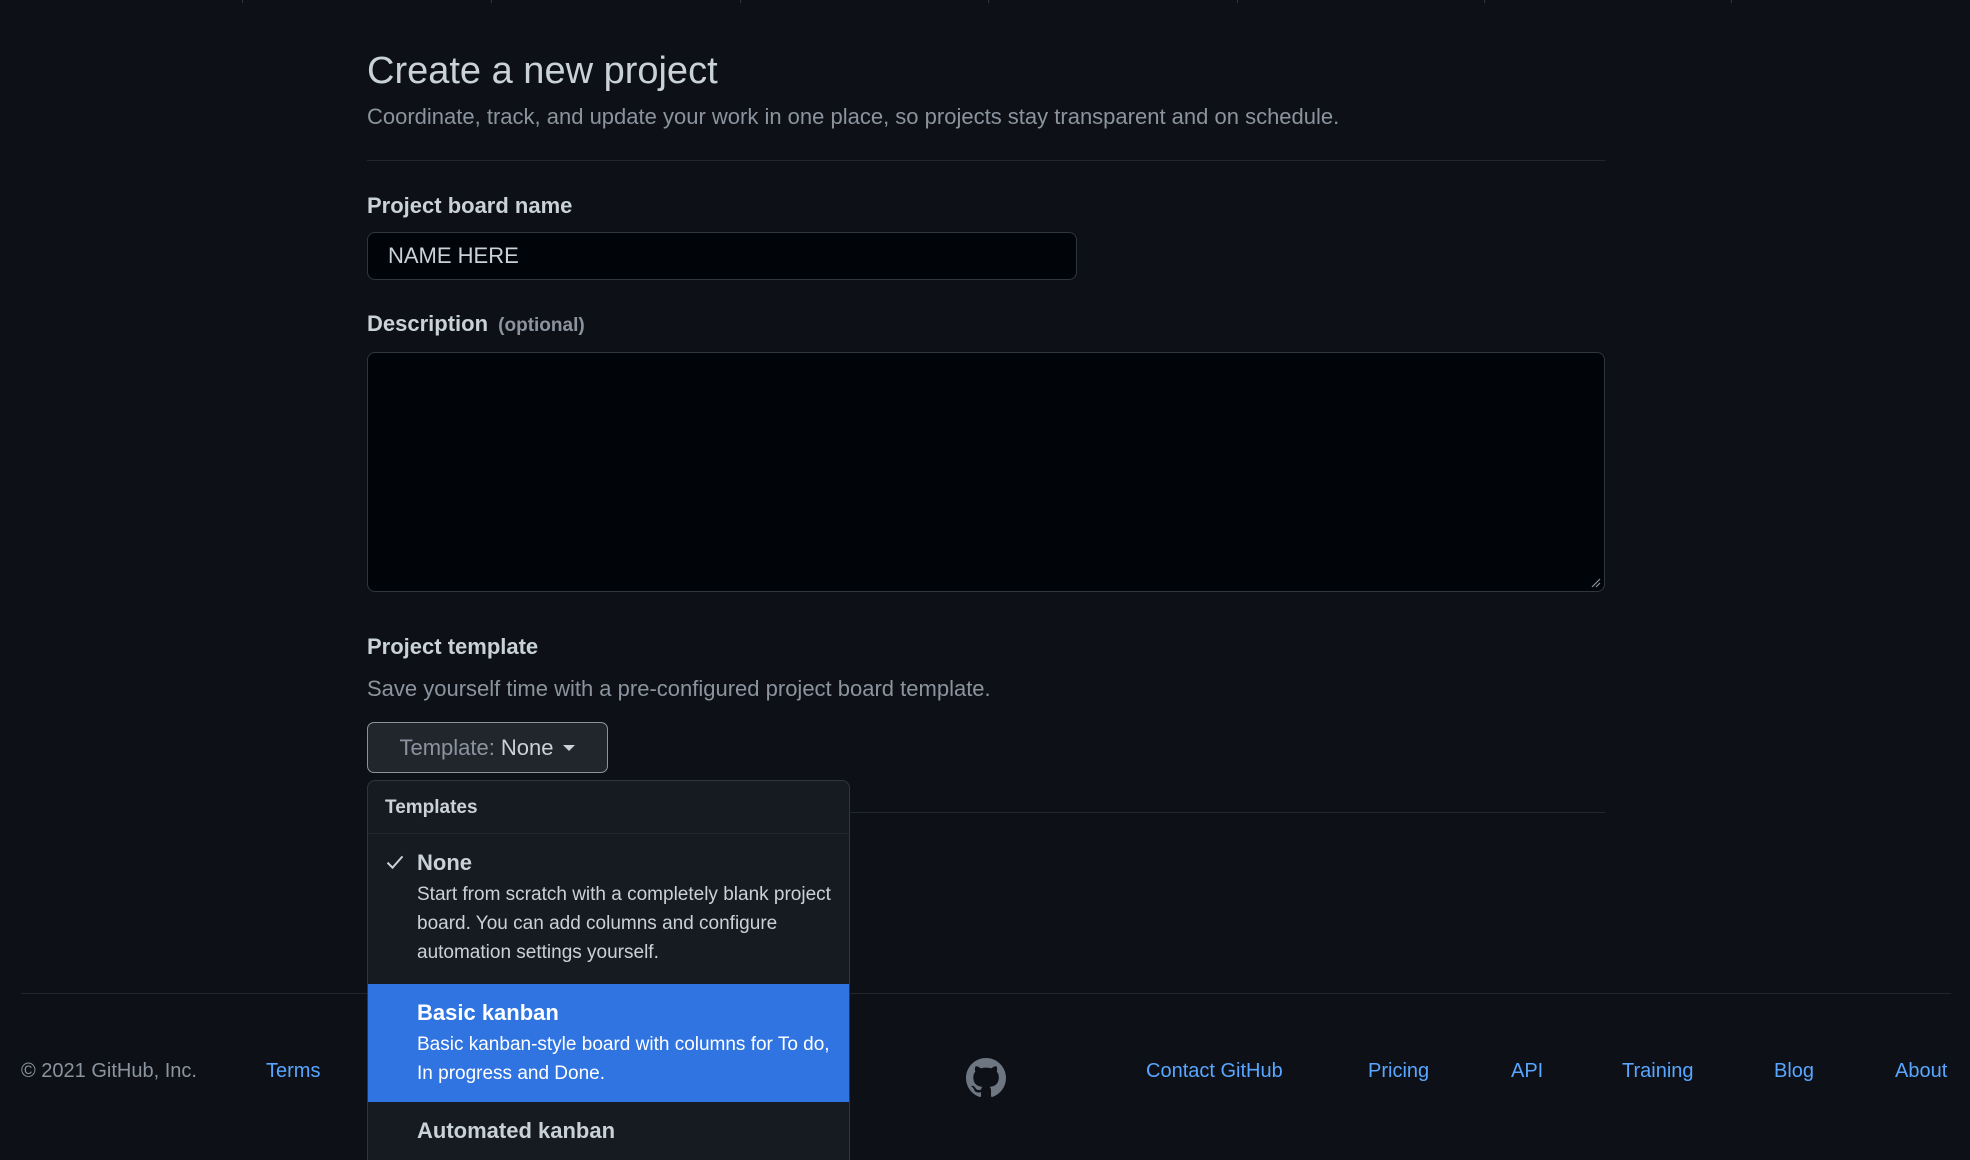 This screenshot has width=1970, height=1160. Describe the element at coordinates (444, 862) in the screenshot. I see `option-title: None` at that location.